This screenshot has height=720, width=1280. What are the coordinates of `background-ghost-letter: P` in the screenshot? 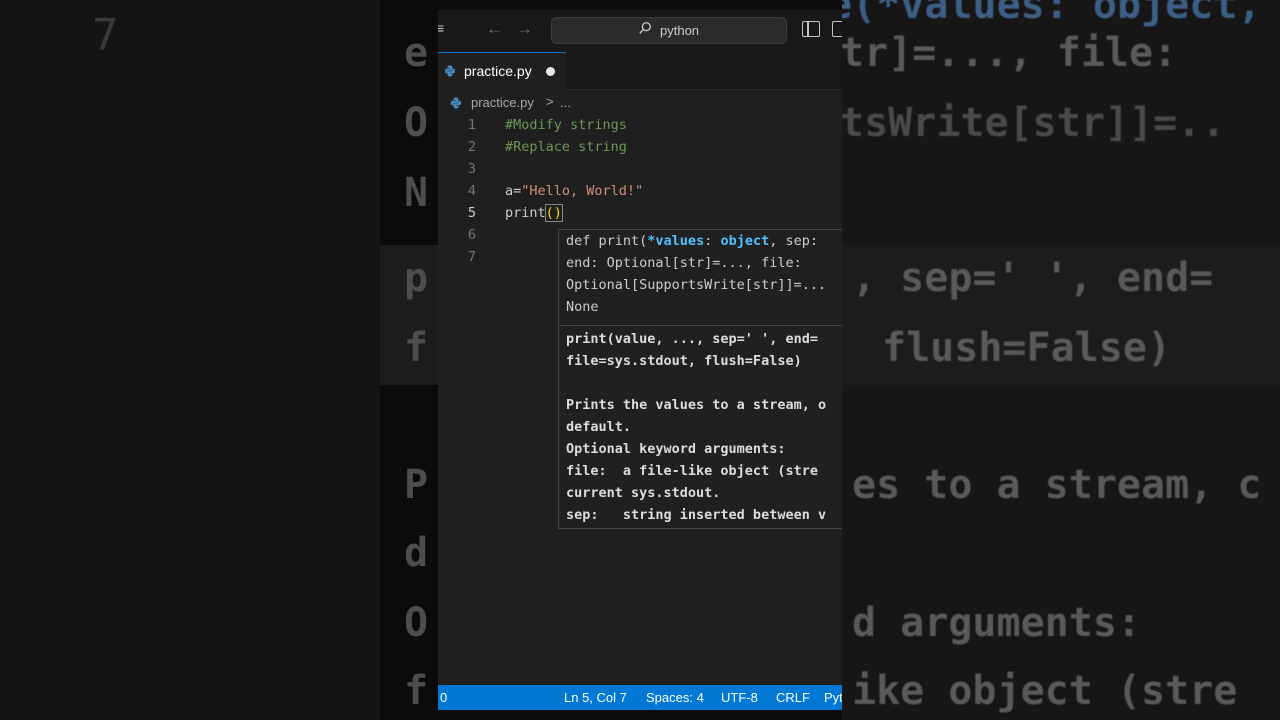 It's located at (416, 485).